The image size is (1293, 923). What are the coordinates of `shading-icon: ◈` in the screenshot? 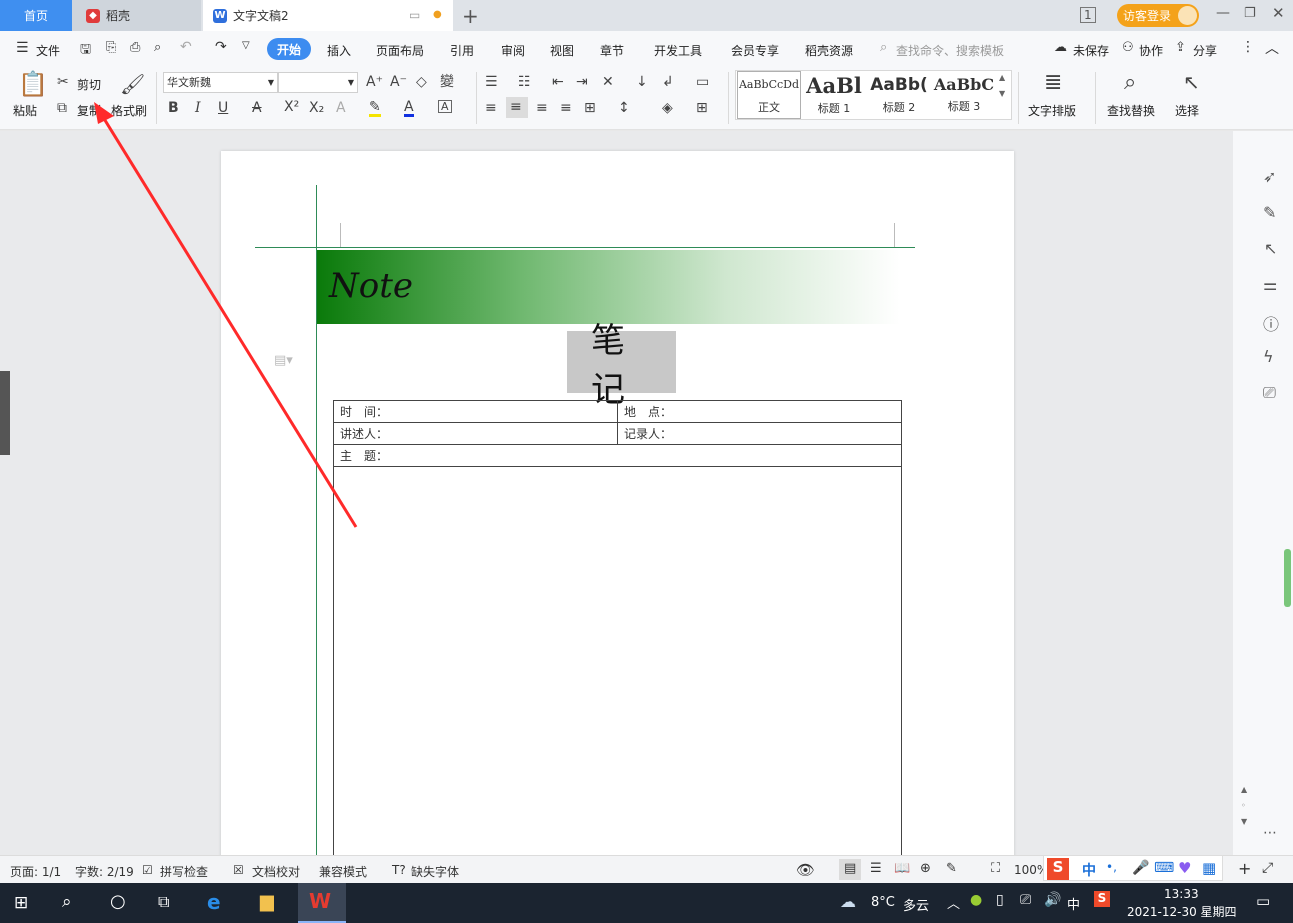 It's located at (667, 108).